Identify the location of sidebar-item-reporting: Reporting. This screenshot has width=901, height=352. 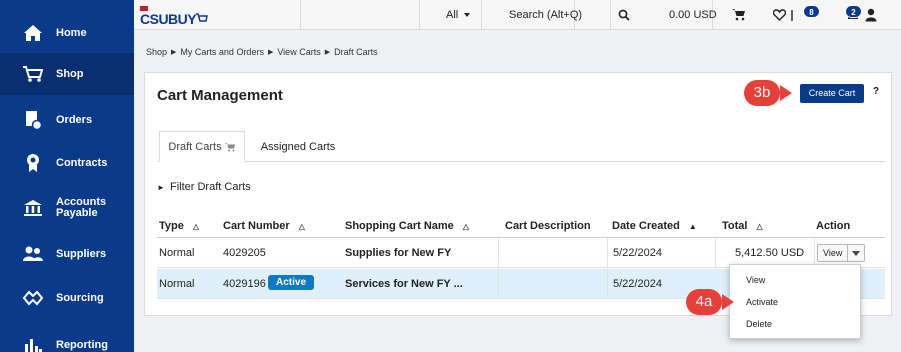
(67, 338).